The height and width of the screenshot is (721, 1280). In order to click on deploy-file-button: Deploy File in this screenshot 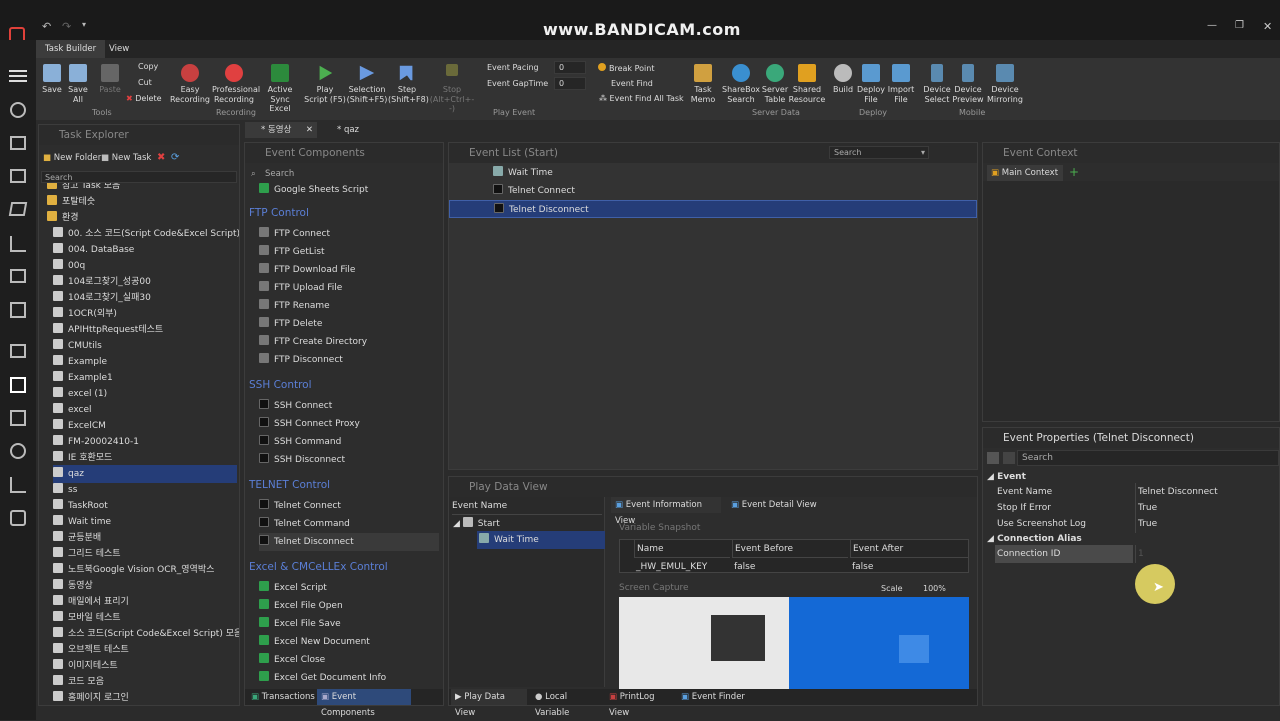, I will do `click(871, 84)`.